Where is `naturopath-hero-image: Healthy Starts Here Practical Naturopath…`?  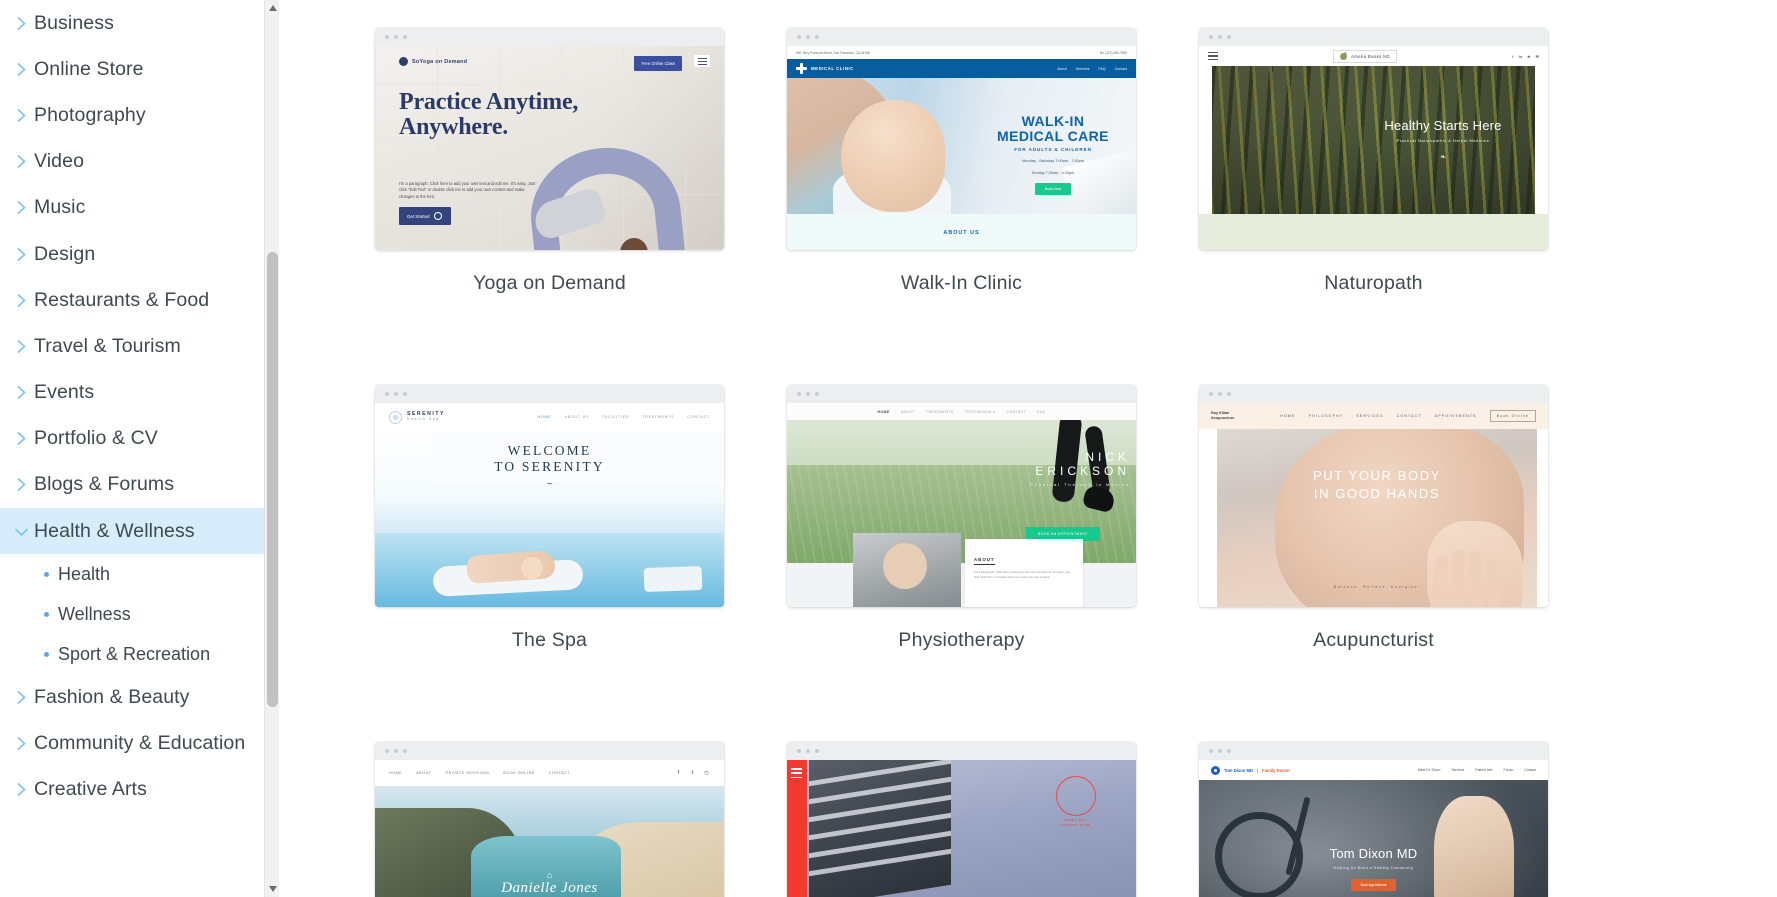
naturopath-hero-image: Healthy Starts Here Practical Naturopath… is located at coordinates (1373, 147).